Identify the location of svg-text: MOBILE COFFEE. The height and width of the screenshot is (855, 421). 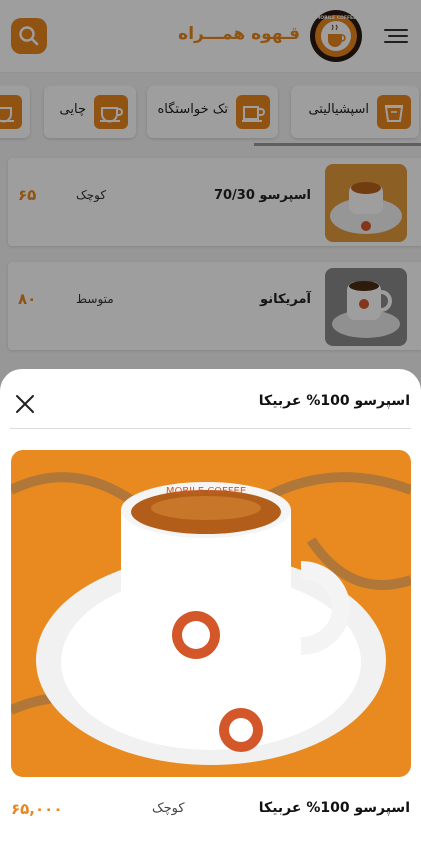
(206, 491).